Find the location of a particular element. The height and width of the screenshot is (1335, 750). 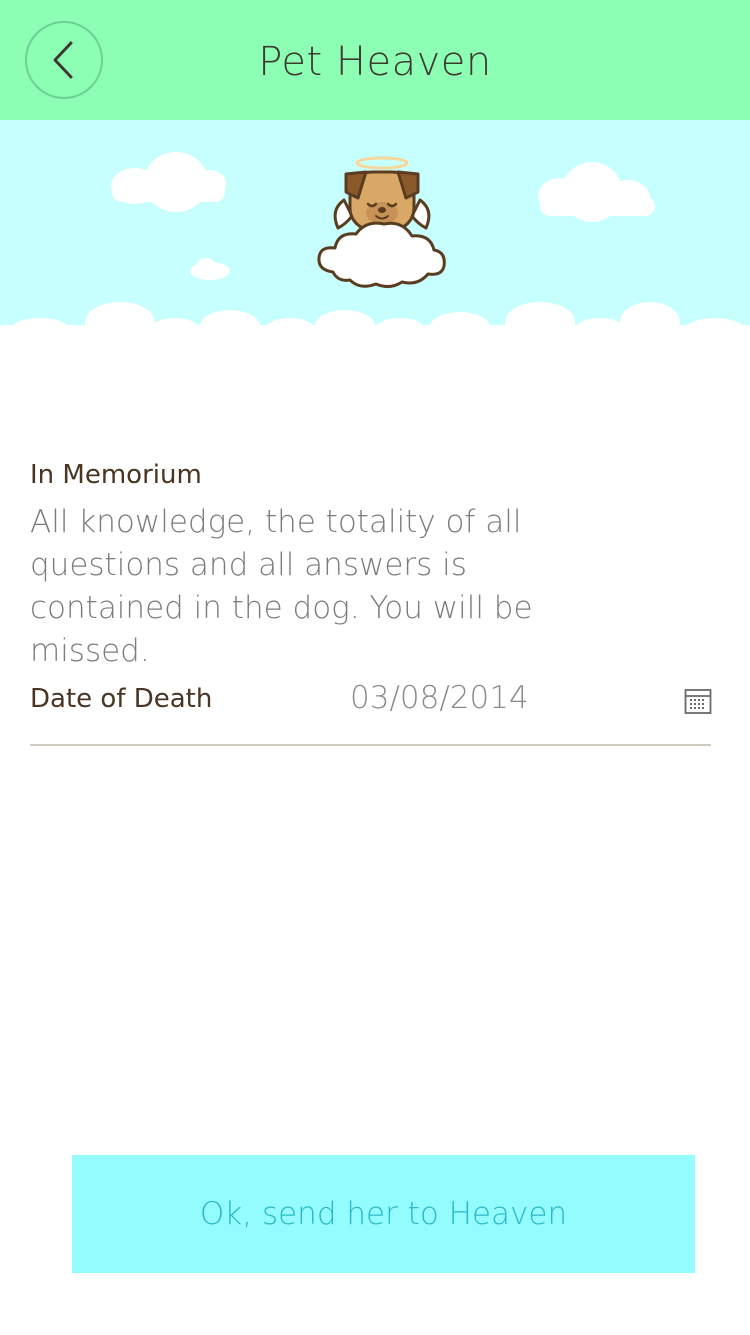

calendar-icon is located at coordinates (698, 701).